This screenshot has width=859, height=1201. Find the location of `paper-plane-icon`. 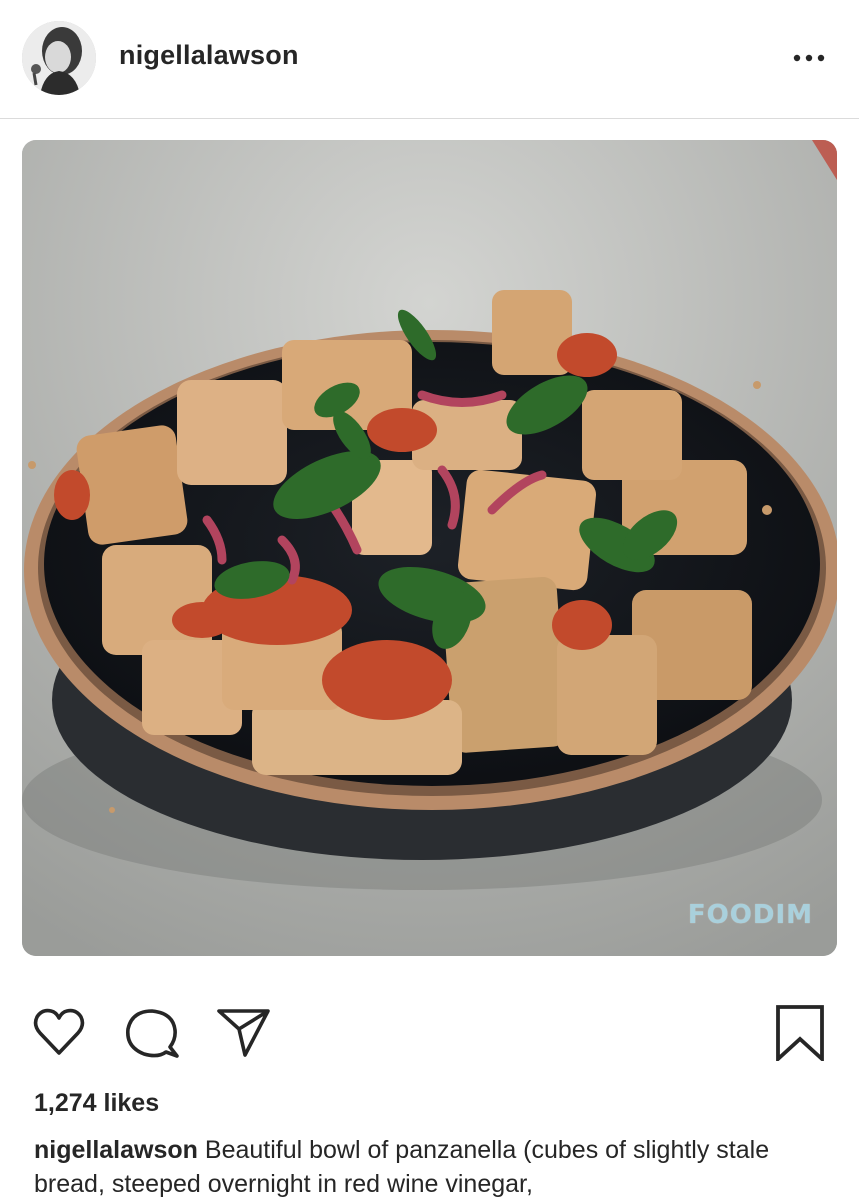

paper-plane-icon is located at coordinates (243, 1033).